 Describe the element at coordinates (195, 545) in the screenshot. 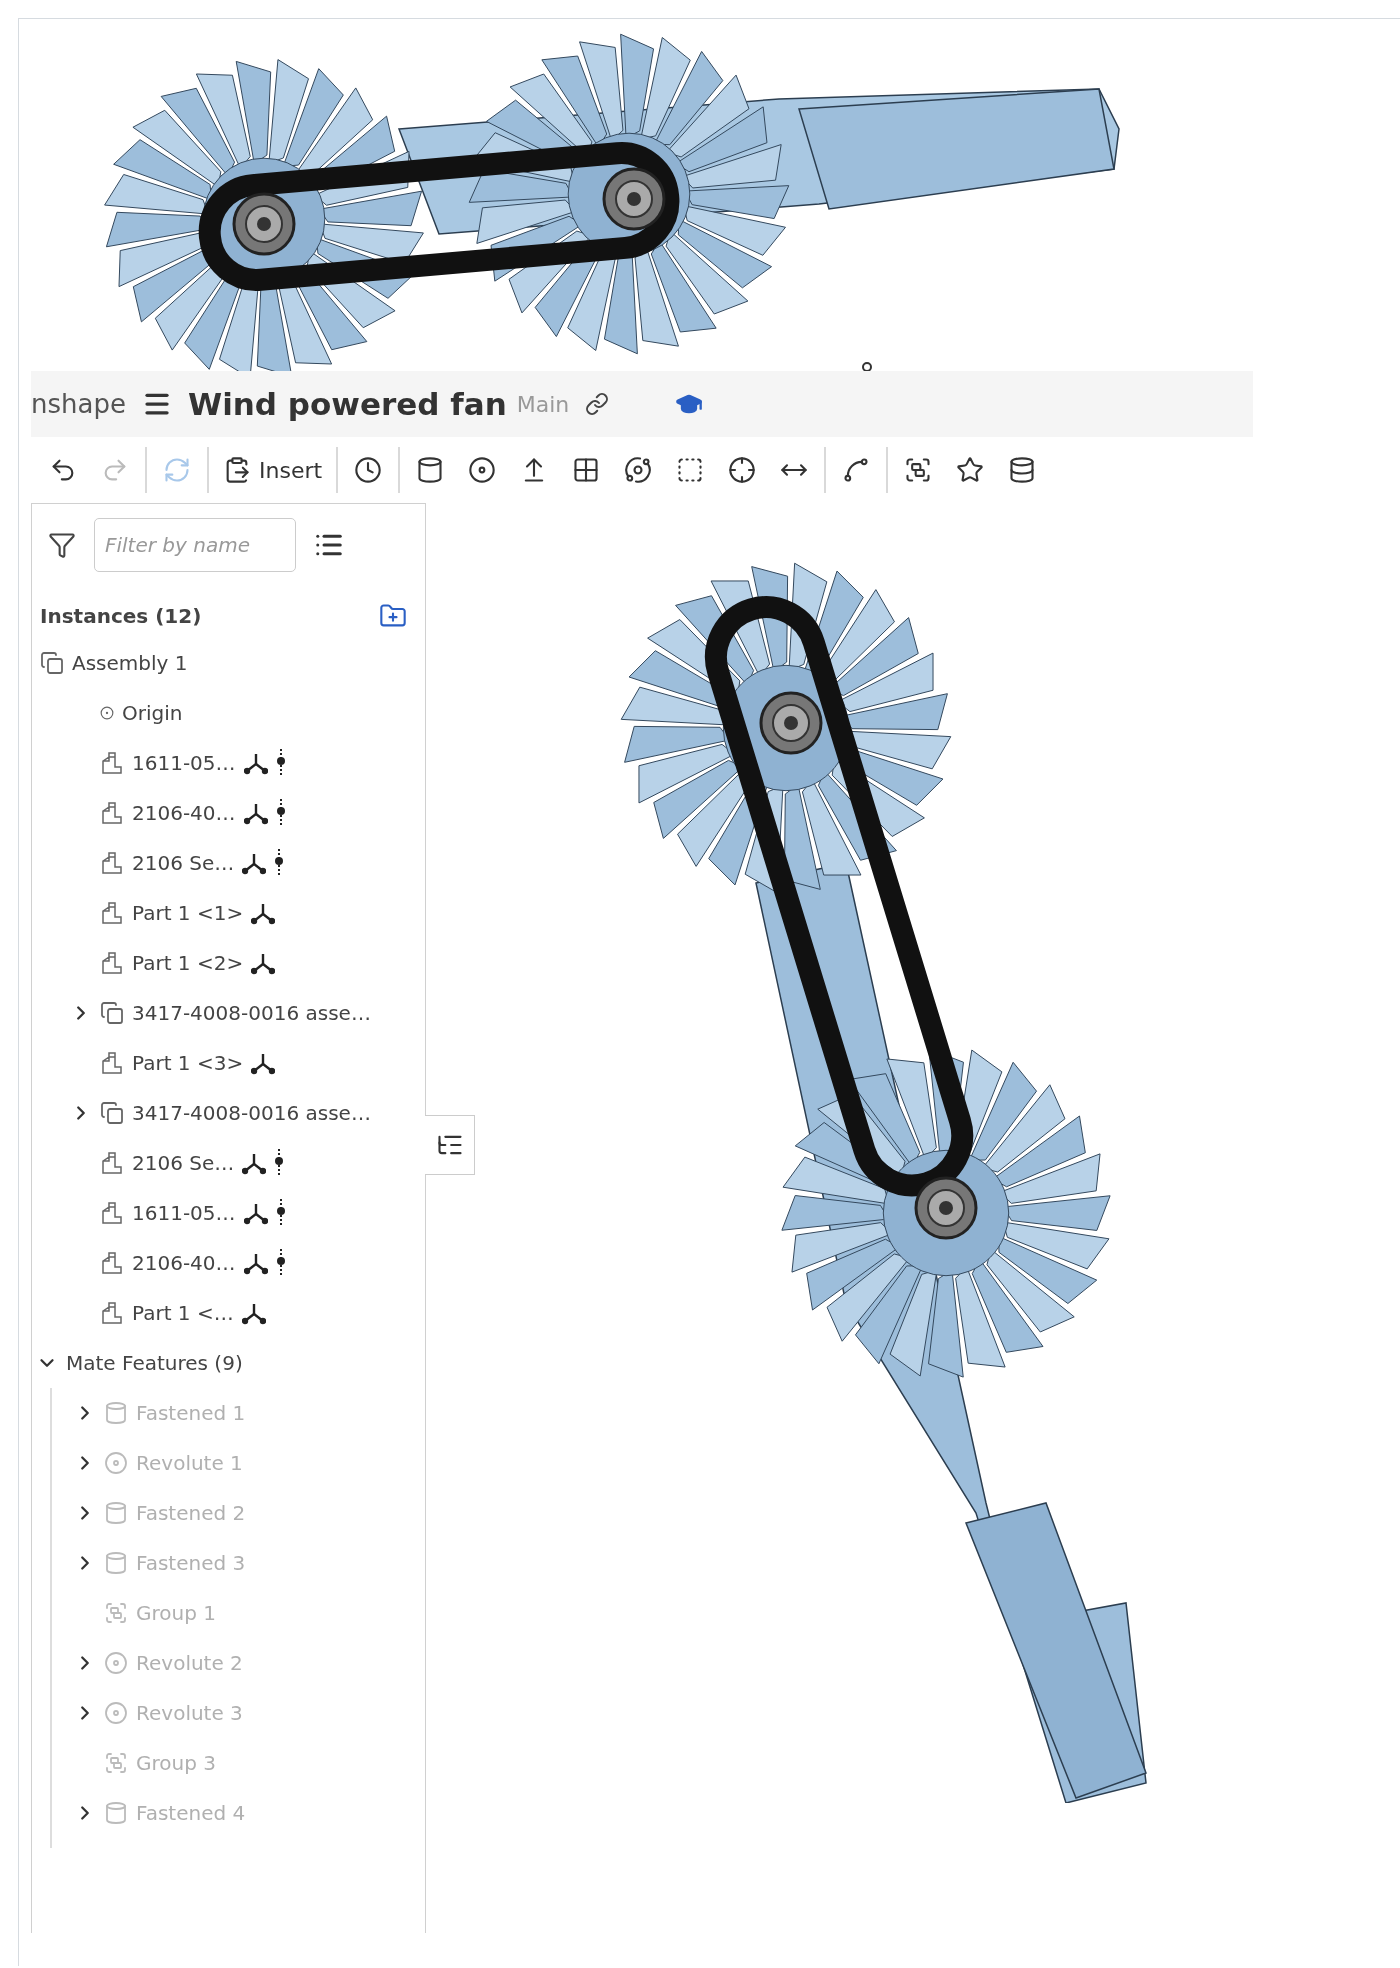

I see `filter-field: Filter by name` at that location.